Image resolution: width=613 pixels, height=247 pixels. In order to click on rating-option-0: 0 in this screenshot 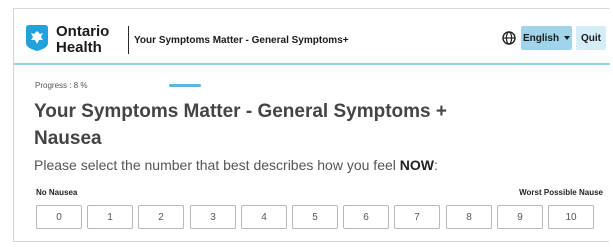, I will do `click(59, 217)`.